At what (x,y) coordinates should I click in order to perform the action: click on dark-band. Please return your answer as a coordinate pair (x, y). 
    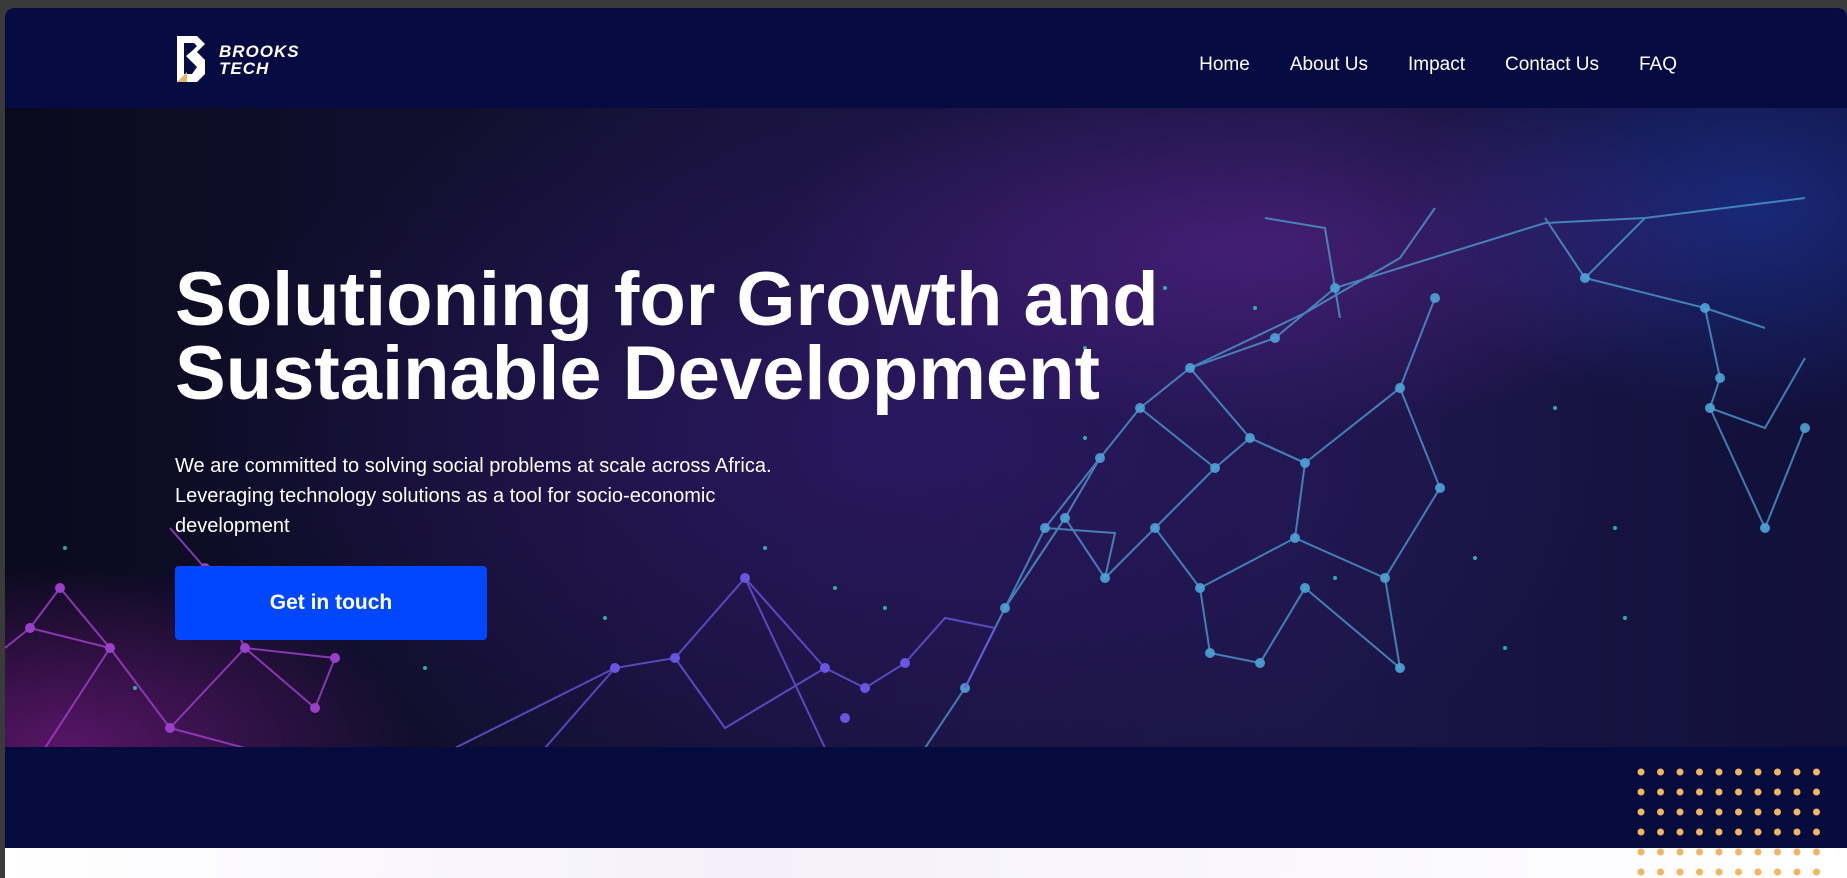
    Looking at the image, I should click on (926, 797).